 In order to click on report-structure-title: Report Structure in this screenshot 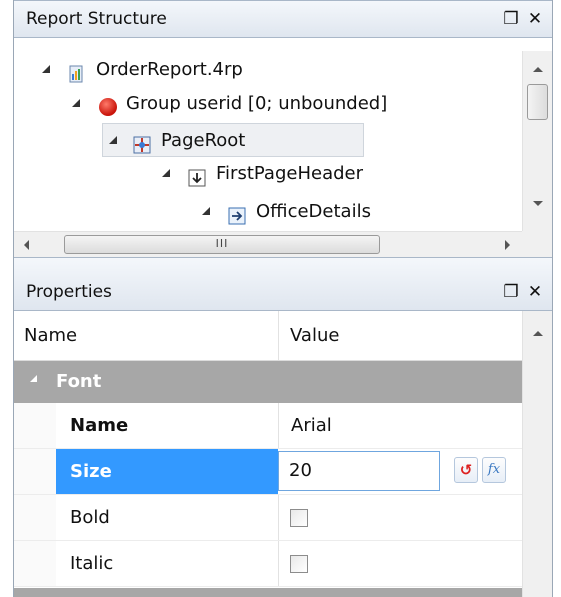, I will do `click(96, 19)`.